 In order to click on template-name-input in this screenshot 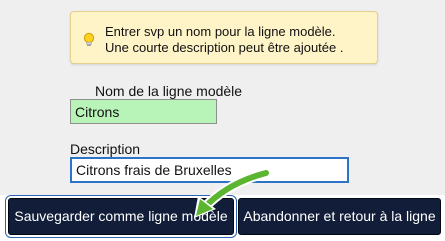, I will do `click(143, 111)`.